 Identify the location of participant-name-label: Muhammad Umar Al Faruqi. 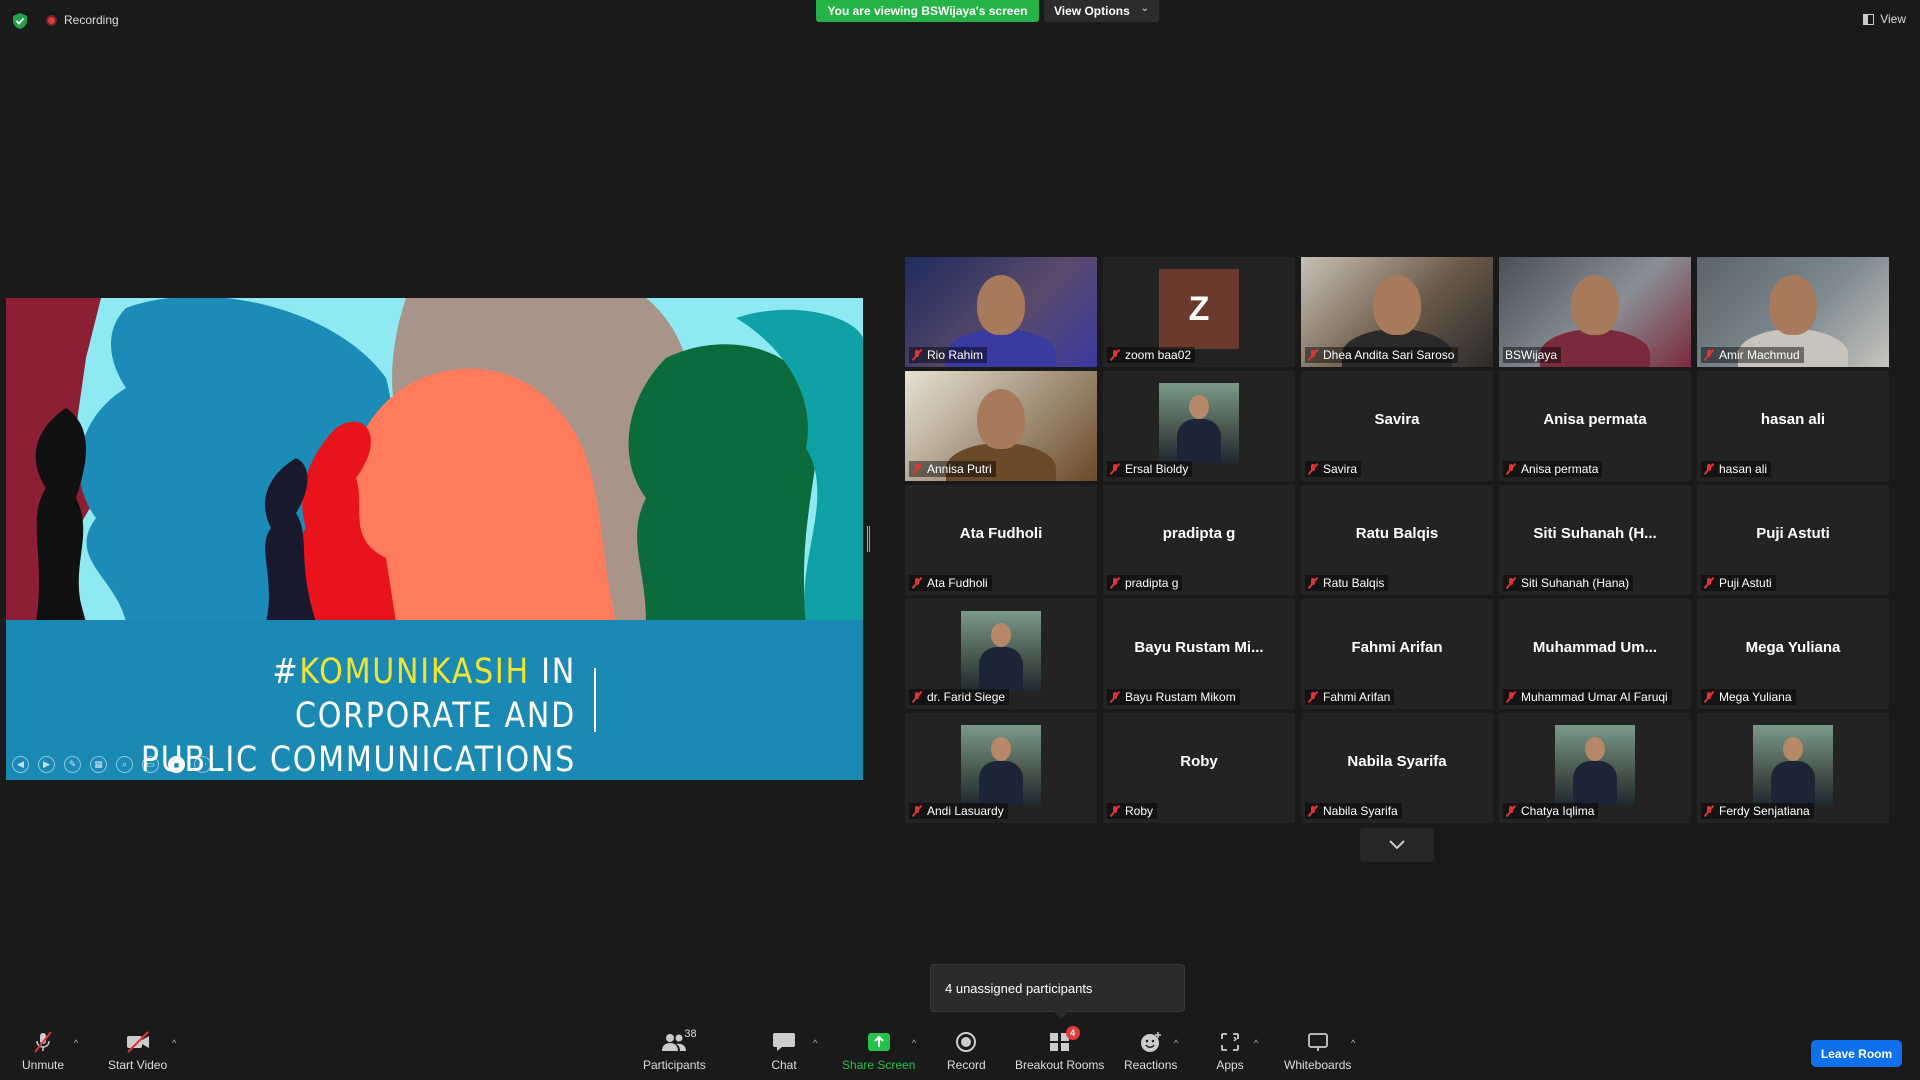
(1587, 697).